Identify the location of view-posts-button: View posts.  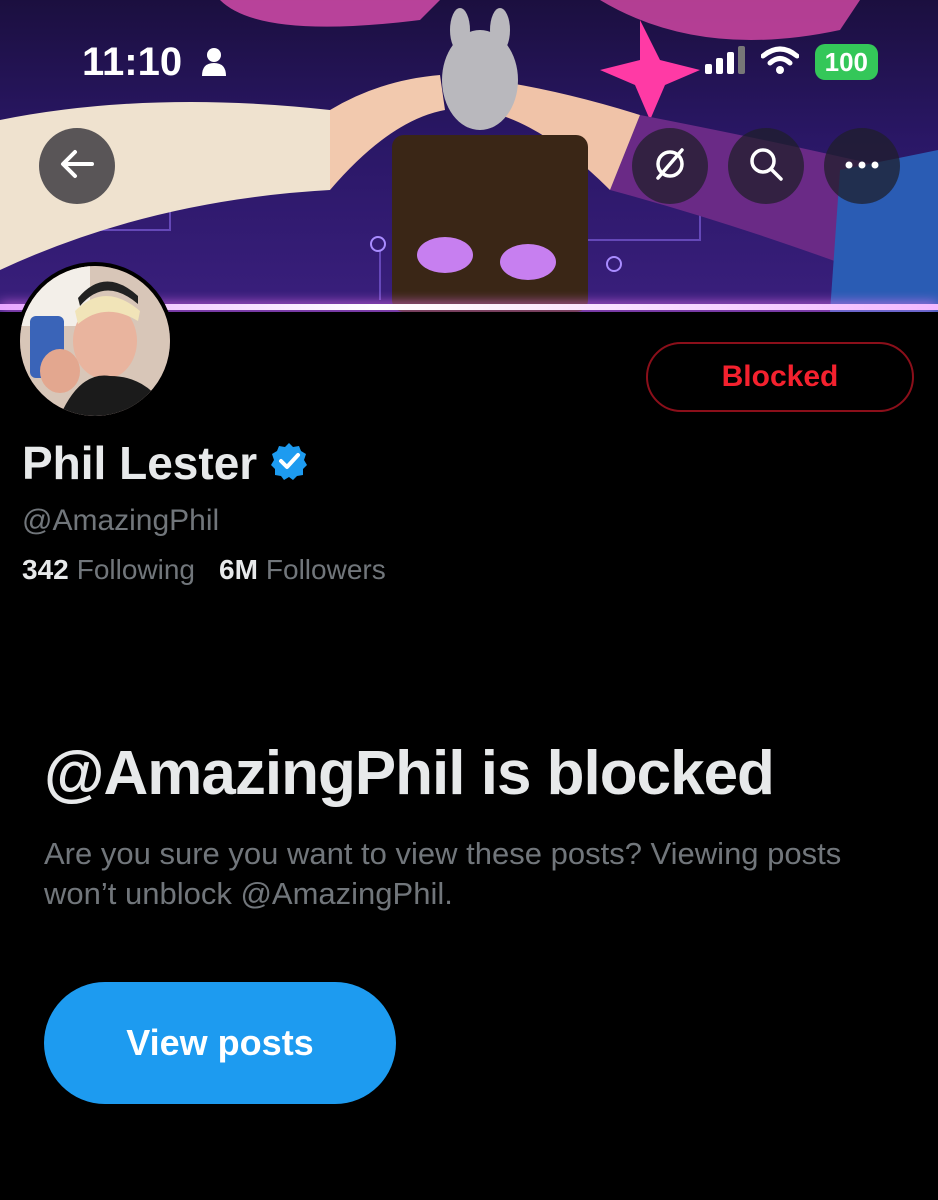
(220, 1043).